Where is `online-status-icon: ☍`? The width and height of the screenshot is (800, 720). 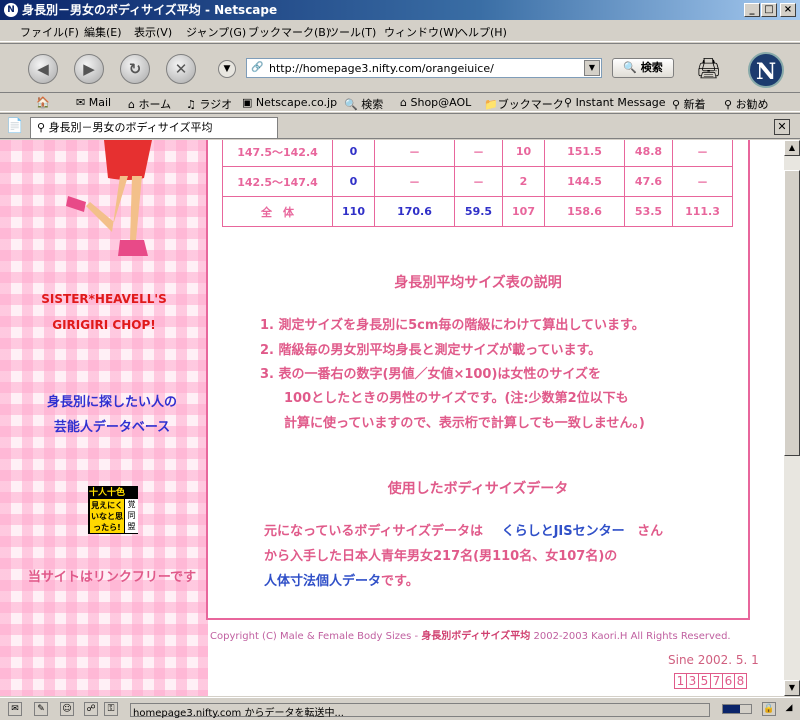
online-status-icon: ☍ is located at coordinates (91, 709).